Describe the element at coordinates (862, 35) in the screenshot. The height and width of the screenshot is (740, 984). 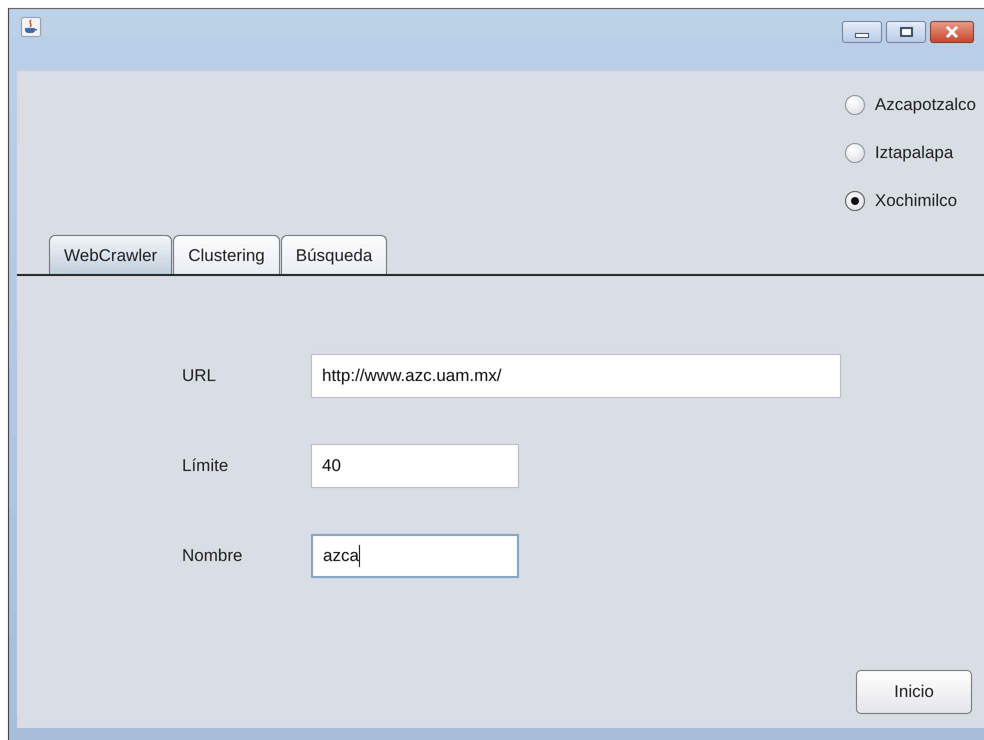
I see `minimize-icon` at that location.